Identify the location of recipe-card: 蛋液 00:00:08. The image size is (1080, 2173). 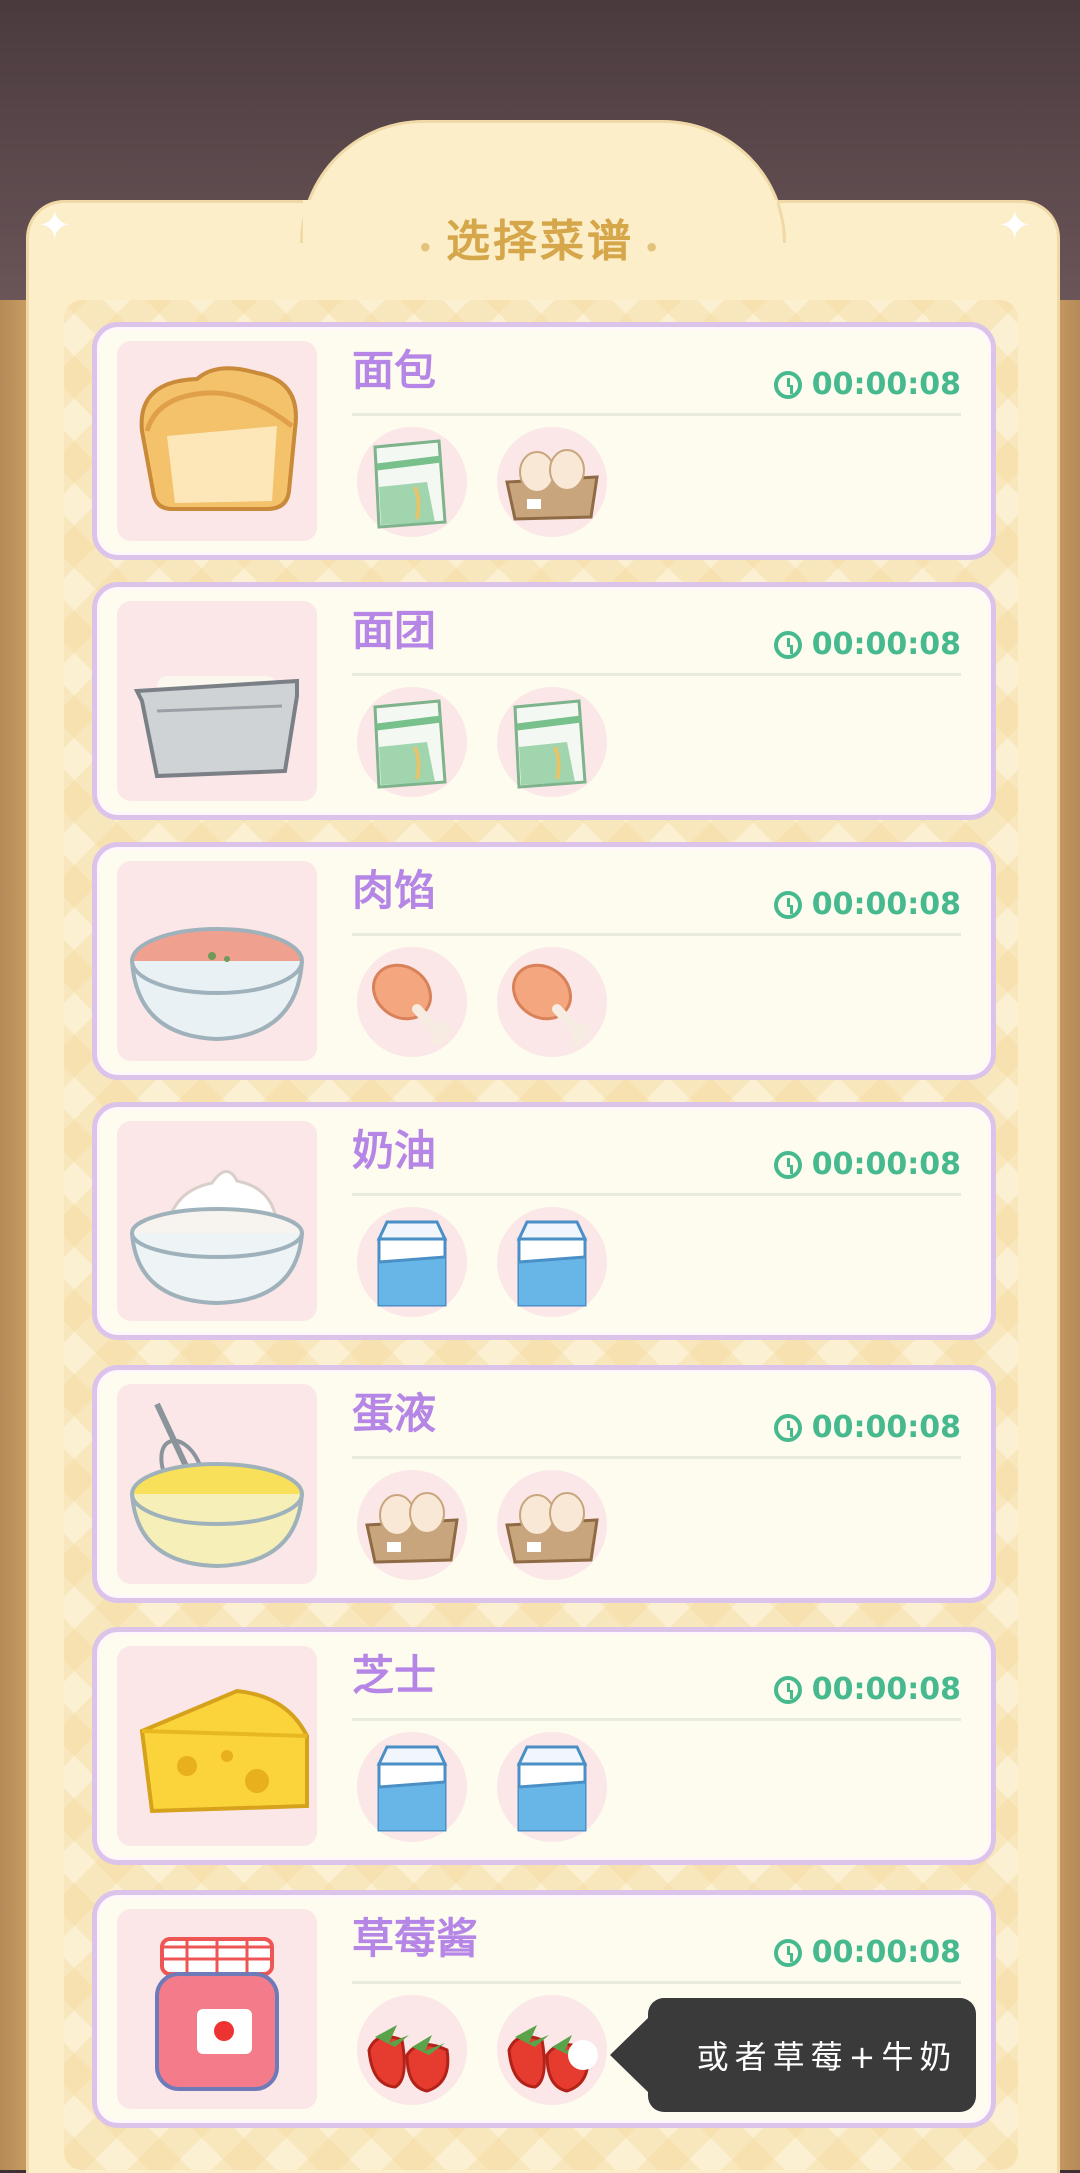
(544, 1484).